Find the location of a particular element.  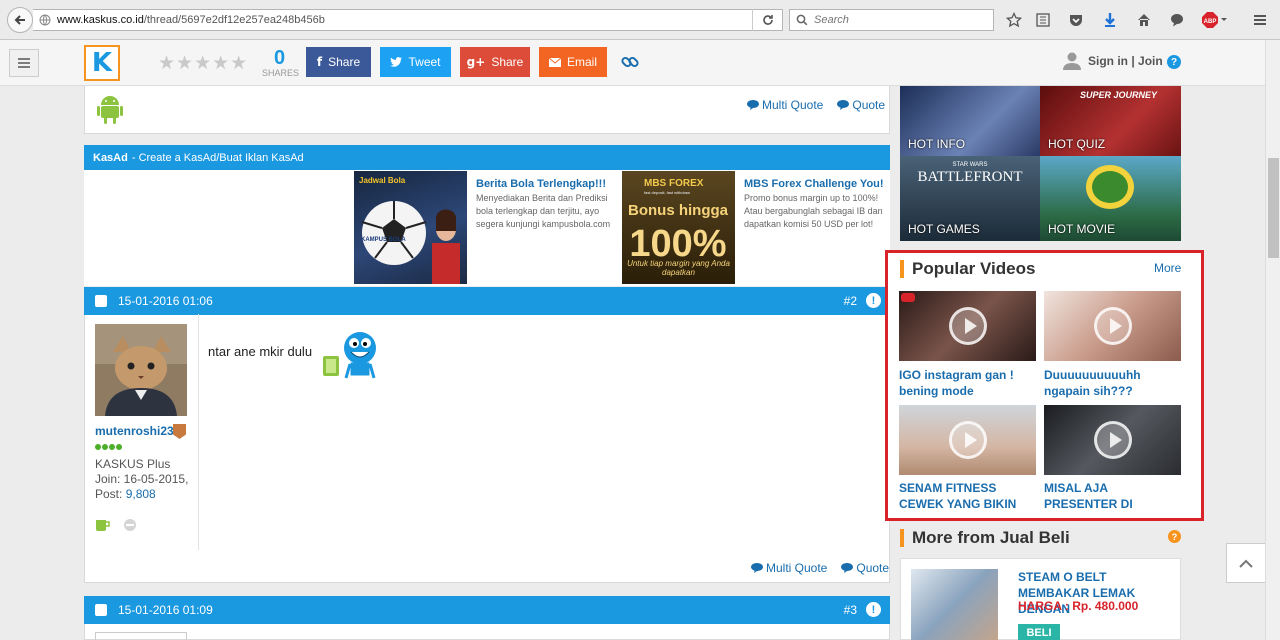

hot-quiz-tile: SUPER JOURNEY HOT QUIZ is located at coordinates (1110, 121).